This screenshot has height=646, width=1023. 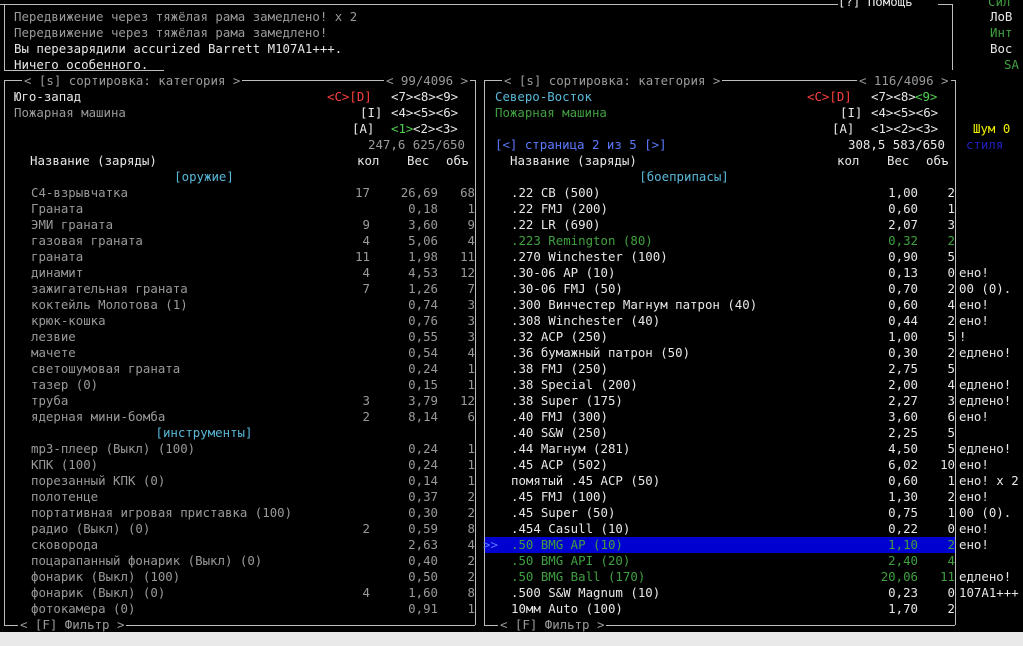 What do you see at coordinates (423, 224) in the screenshot?
I see `item-weight: 3,60` at bounding box center [423, 224].